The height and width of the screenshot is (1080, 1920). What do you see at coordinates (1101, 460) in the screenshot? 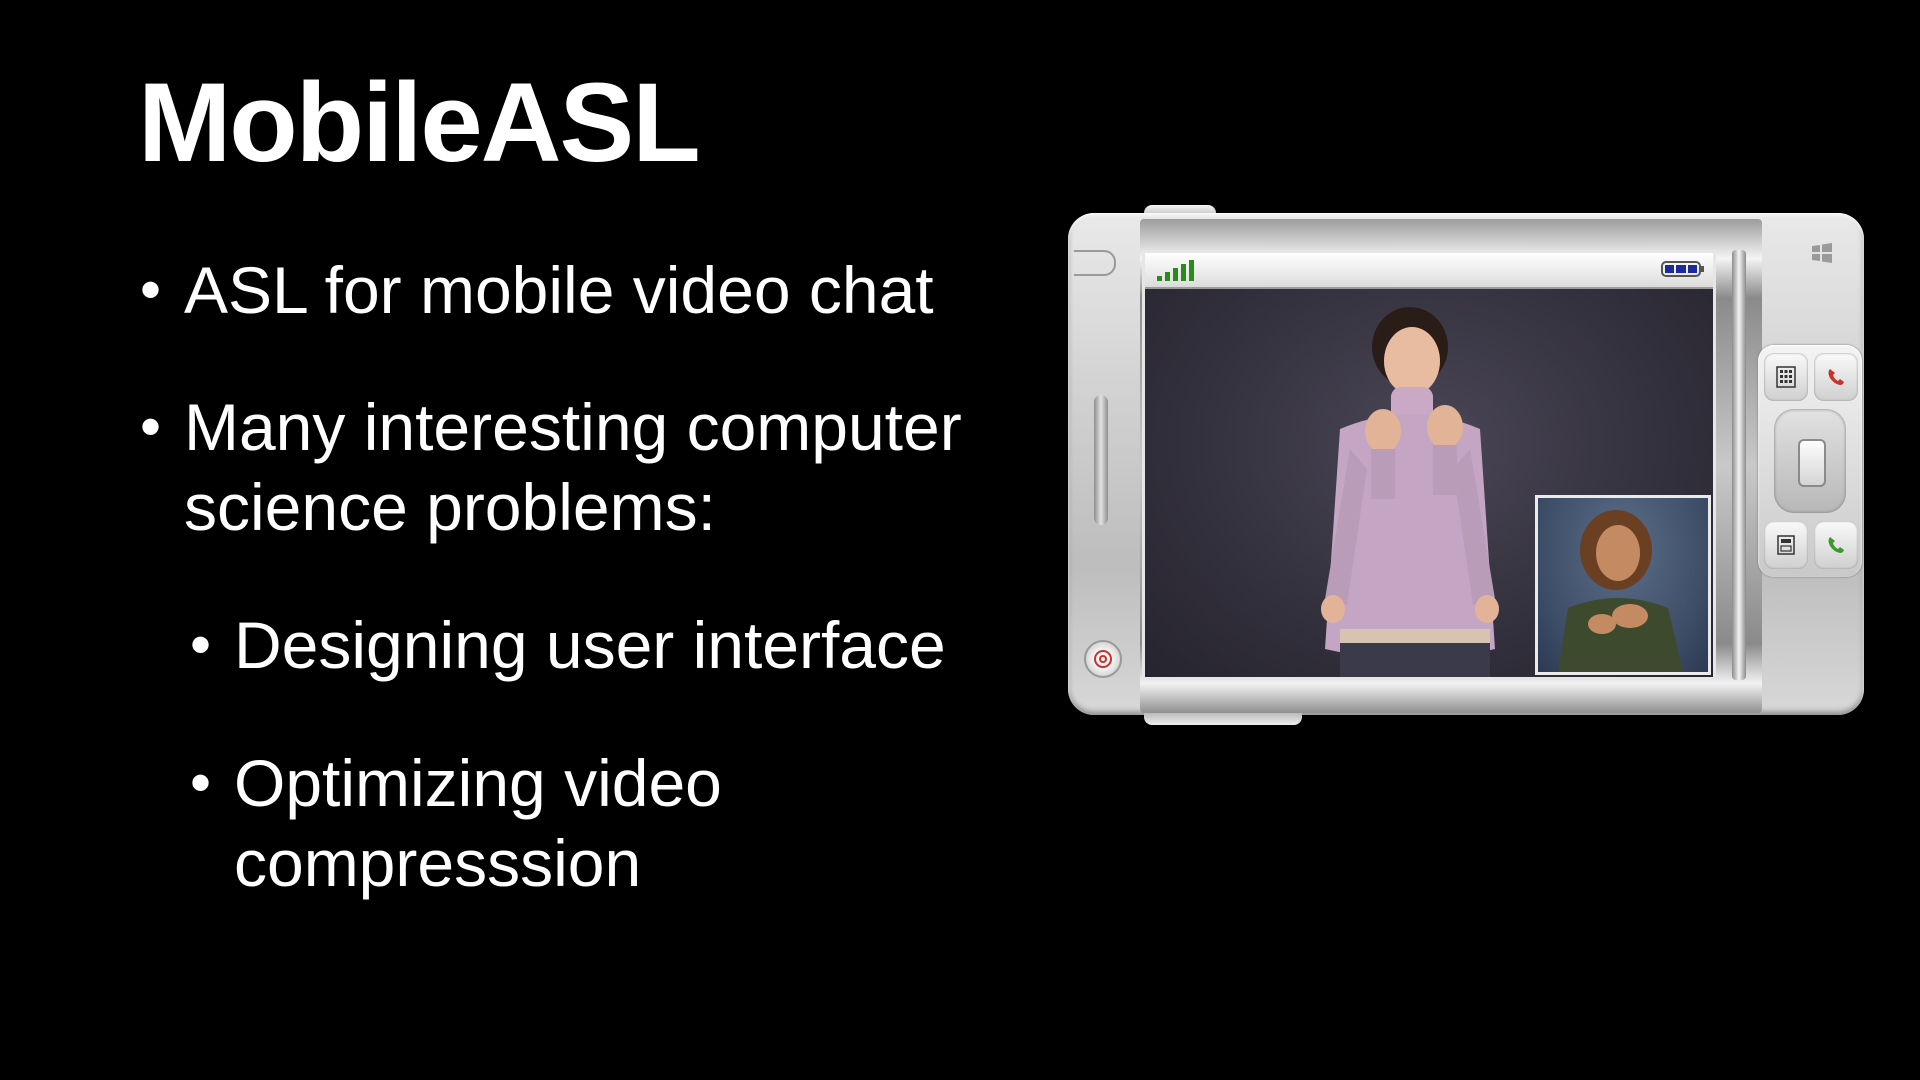
I see `phone-side-grip` at bounding box center [1101, 460].